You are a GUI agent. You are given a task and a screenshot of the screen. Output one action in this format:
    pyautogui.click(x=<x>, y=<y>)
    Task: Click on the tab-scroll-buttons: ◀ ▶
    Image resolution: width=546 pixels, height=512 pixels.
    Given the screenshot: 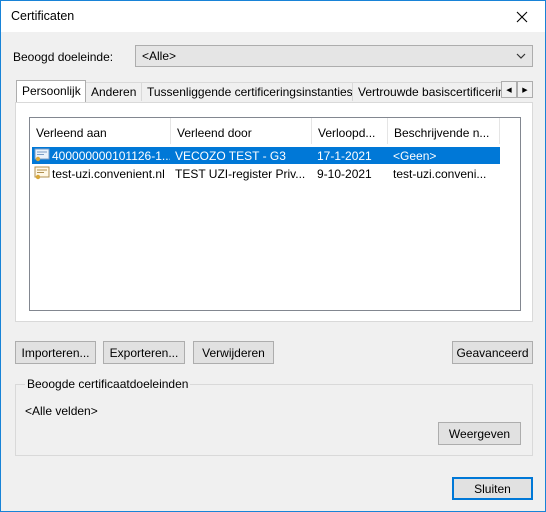 What is the action you would take?
    pyautogui.click(x=517, y=89)
    